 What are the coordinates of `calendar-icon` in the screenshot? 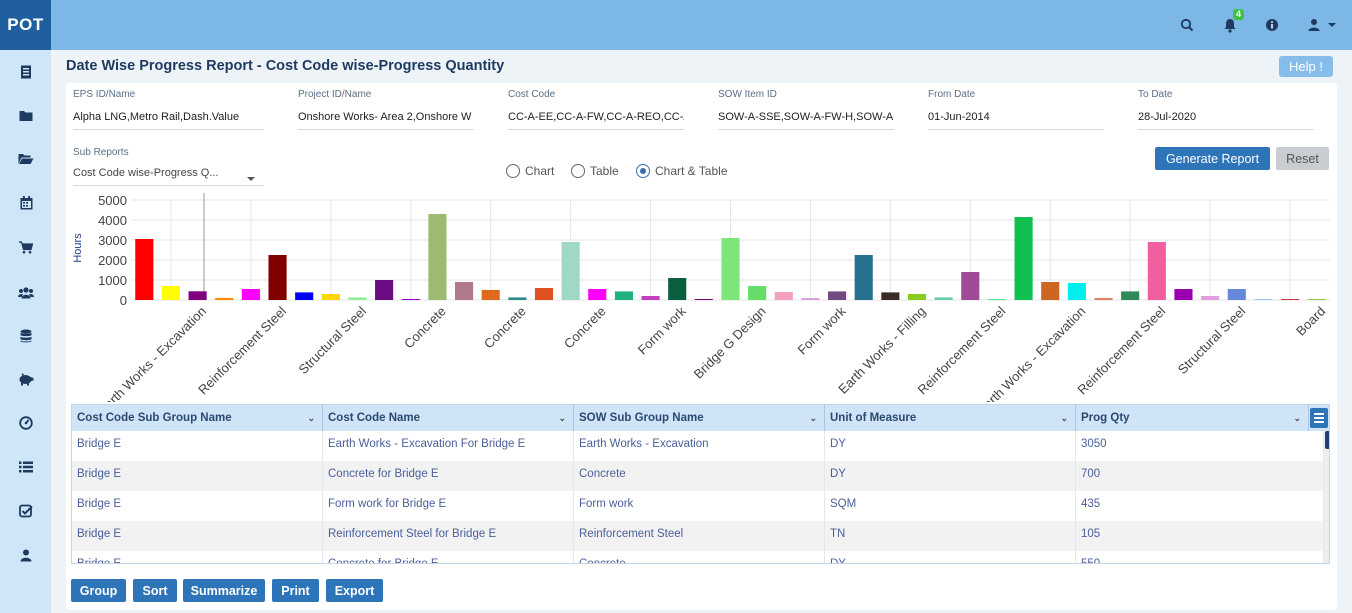 It's located at (26, 203).